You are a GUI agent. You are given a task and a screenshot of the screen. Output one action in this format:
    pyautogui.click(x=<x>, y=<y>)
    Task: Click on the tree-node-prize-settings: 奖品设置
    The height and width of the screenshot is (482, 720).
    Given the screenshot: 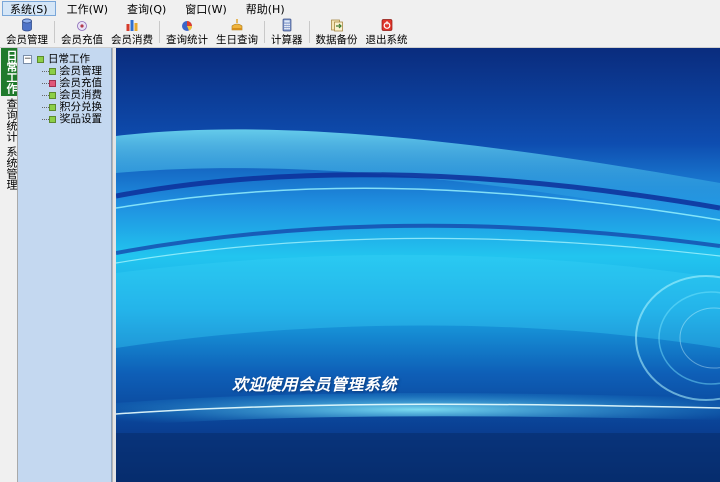 What is the action you would take?
    pyautogui.click(x=64, y=119)
    